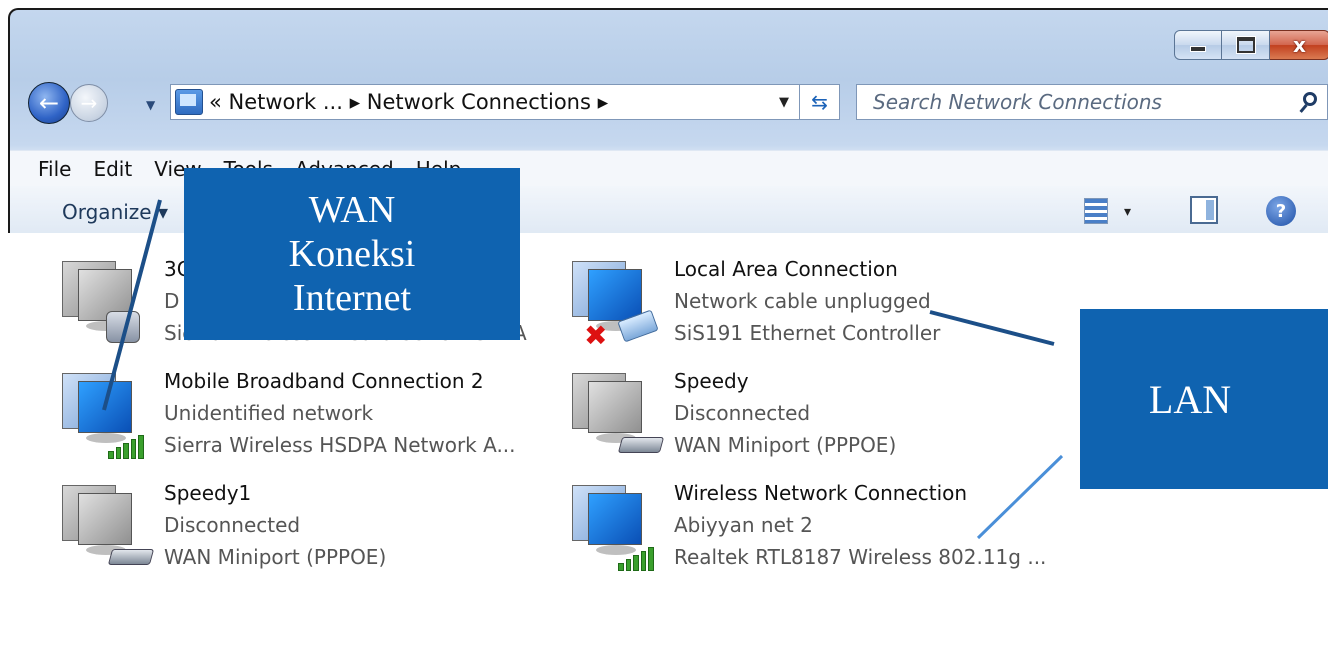 The width and height of the screenshot is (1328, 653). I want to click on connection-status: Abiyyan net 2, so click(743, 525).